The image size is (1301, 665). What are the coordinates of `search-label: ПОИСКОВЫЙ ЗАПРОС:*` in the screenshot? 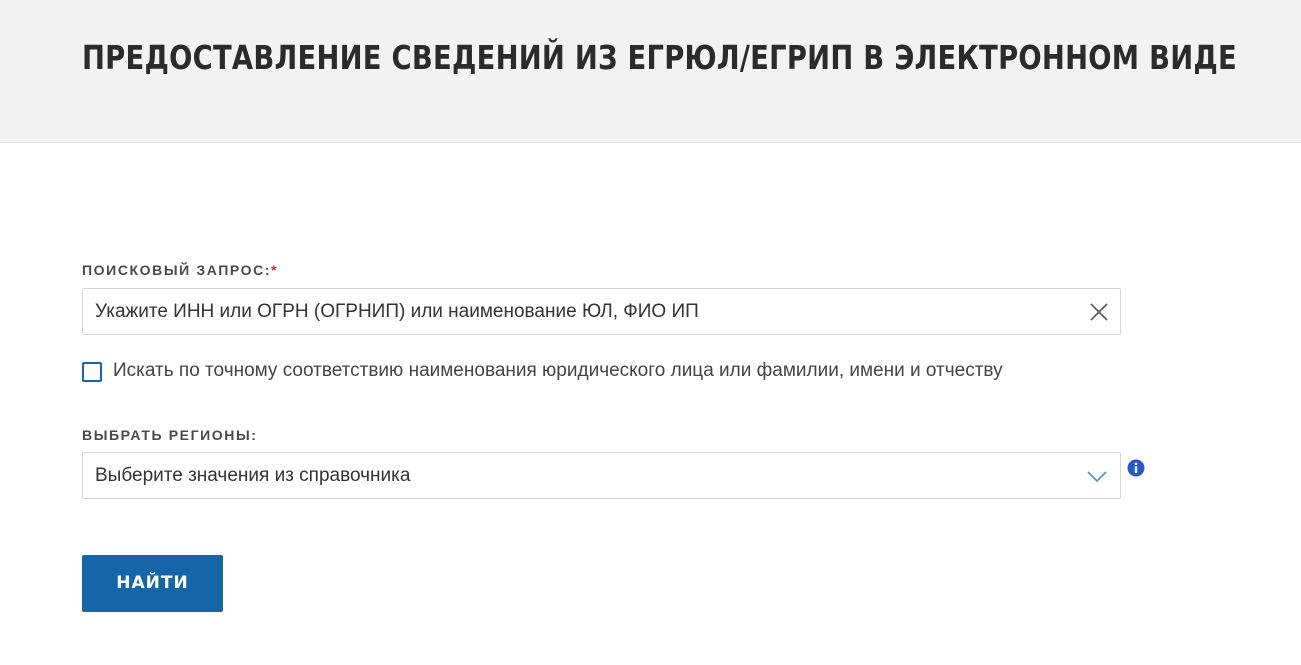 It's located at (180, 270).